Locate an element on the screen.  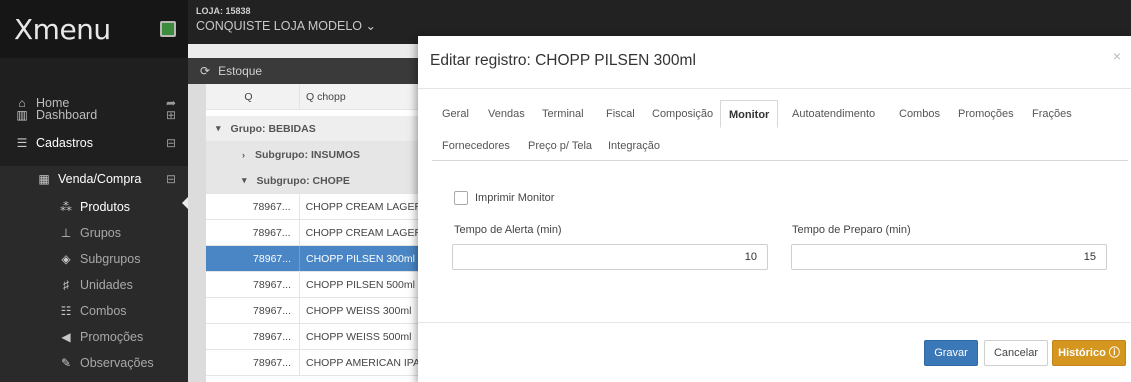
print-monitor-label: Imprimir Monitor is located at coordinates (515, 198).